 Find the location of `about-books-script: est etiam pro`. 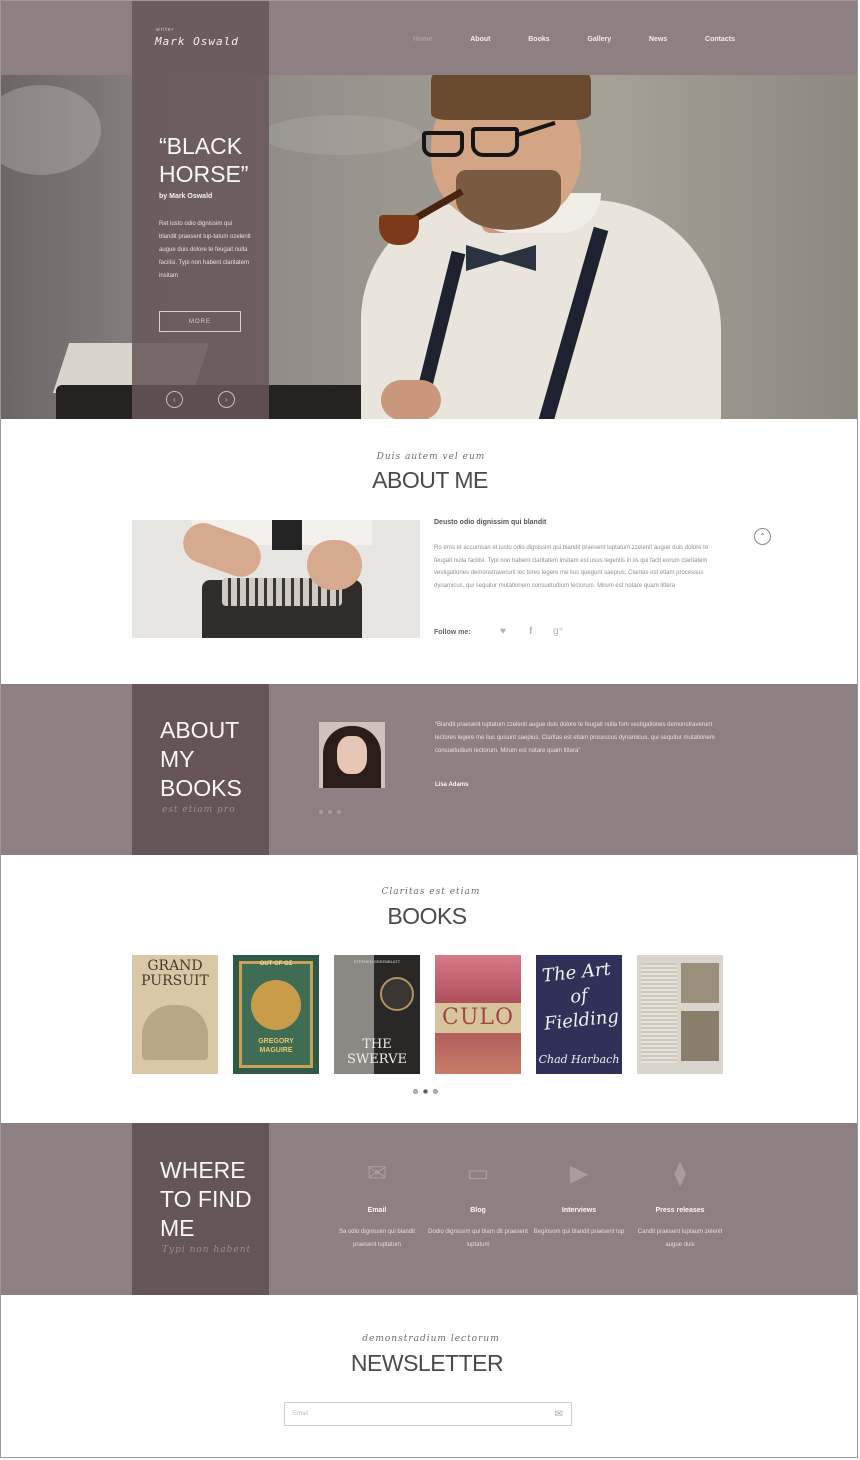

about-books-script: est etiam pro is located at coordinates (199, 810).